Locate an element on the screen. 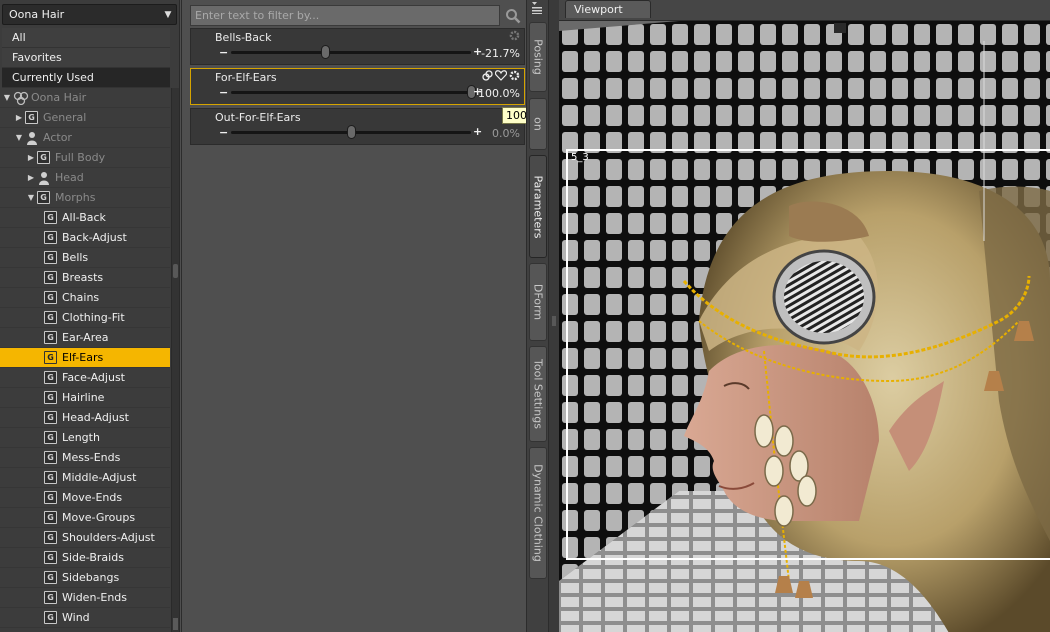 This screenshot has width=1050, height=632. tree-item-group: ▶ G General is located at coordinates (85, 118).